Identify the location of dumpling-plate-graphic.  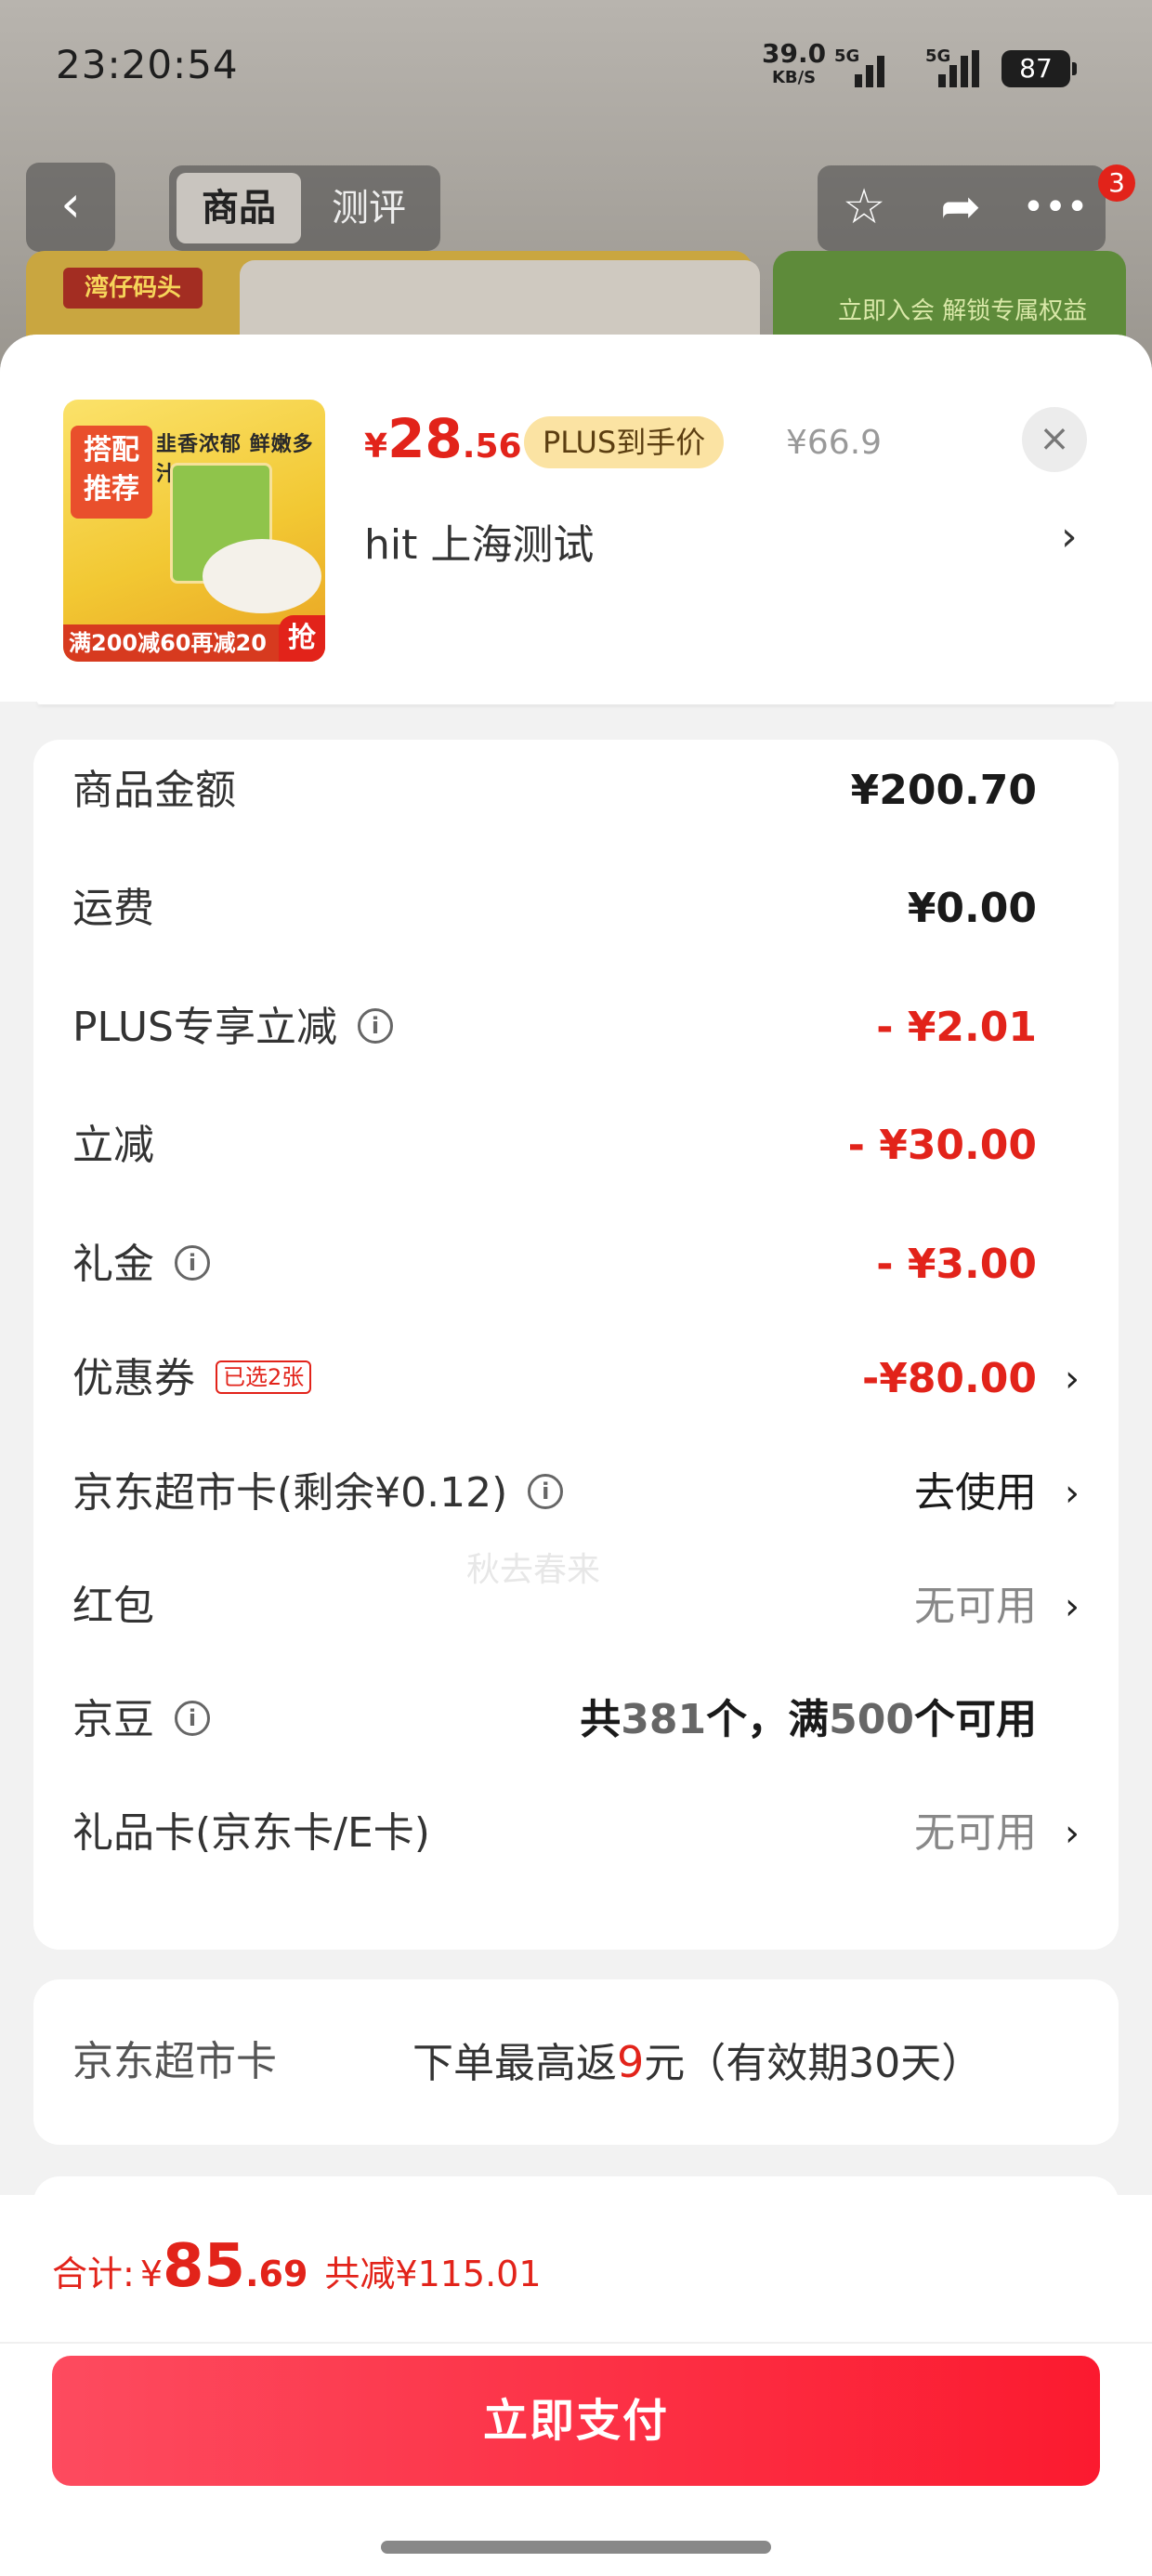
(262, 576).